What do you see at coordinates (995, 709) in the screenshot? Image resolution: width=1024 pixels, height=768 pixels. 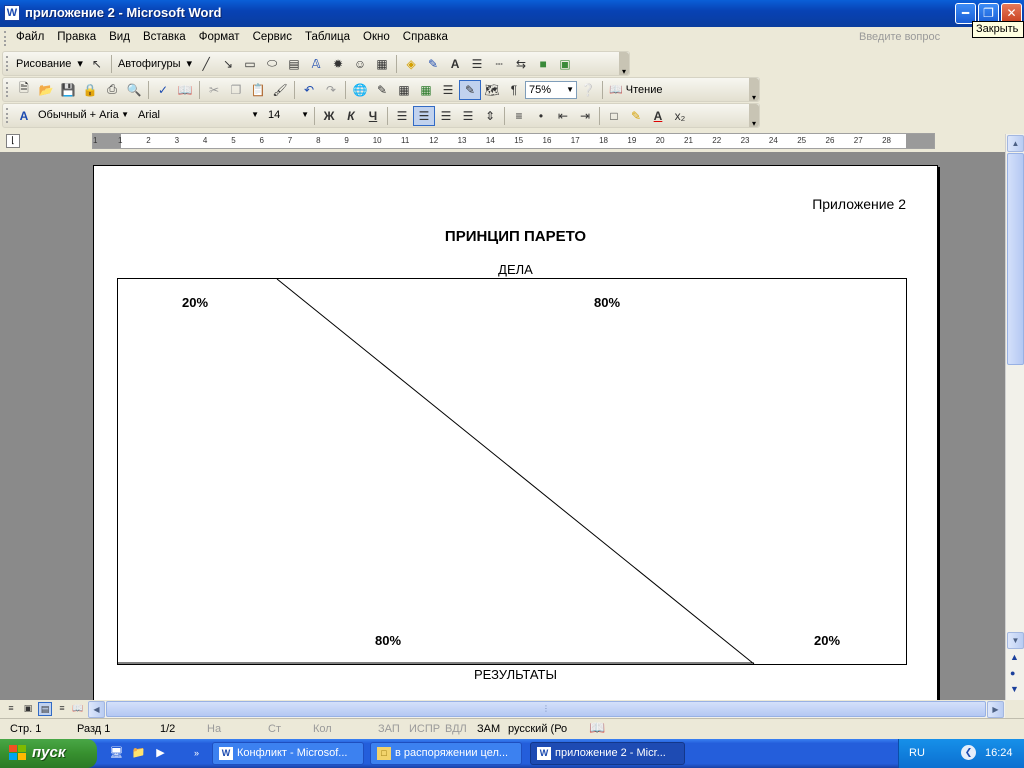 I see `scroll-right-button: ▶` at bounding box center [995, 709].